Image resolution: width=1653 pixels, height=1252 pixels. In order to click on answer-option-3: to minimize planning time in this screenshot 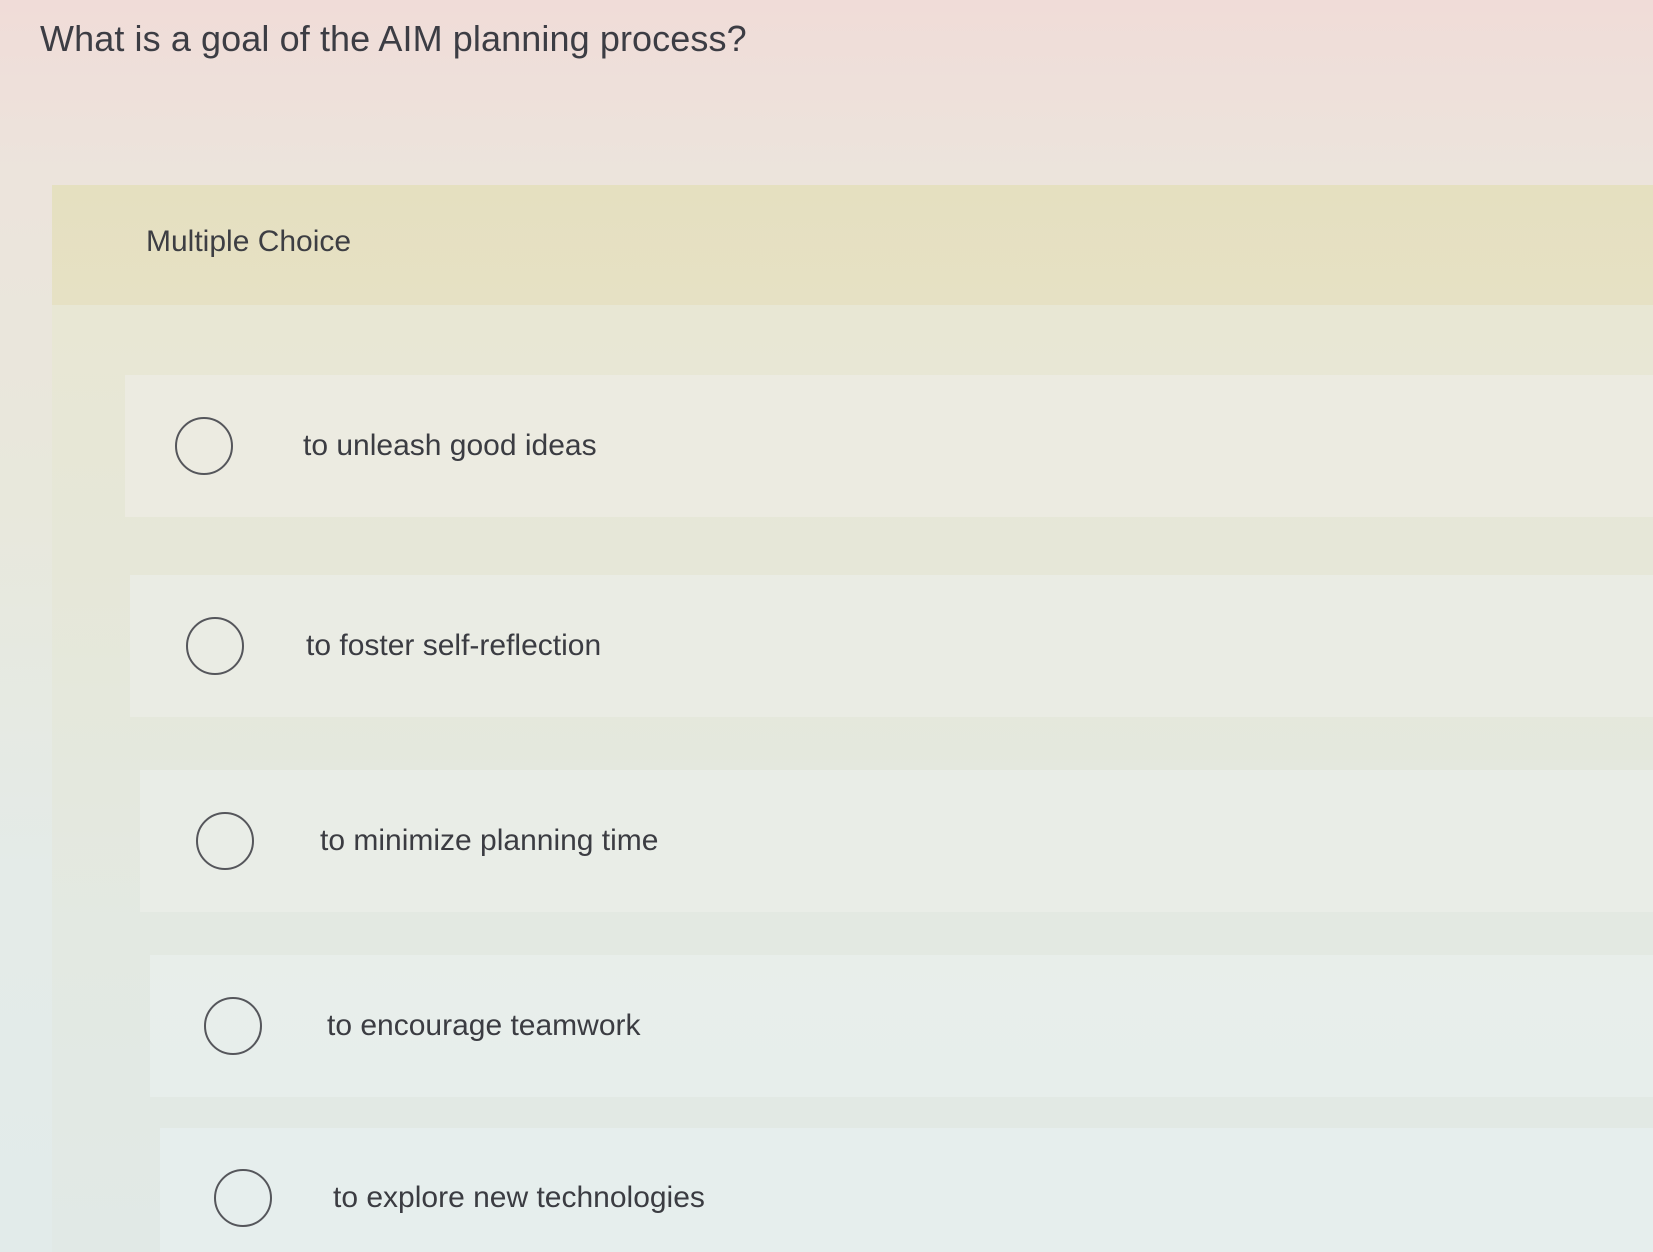, I will do `click(896, 841)`.